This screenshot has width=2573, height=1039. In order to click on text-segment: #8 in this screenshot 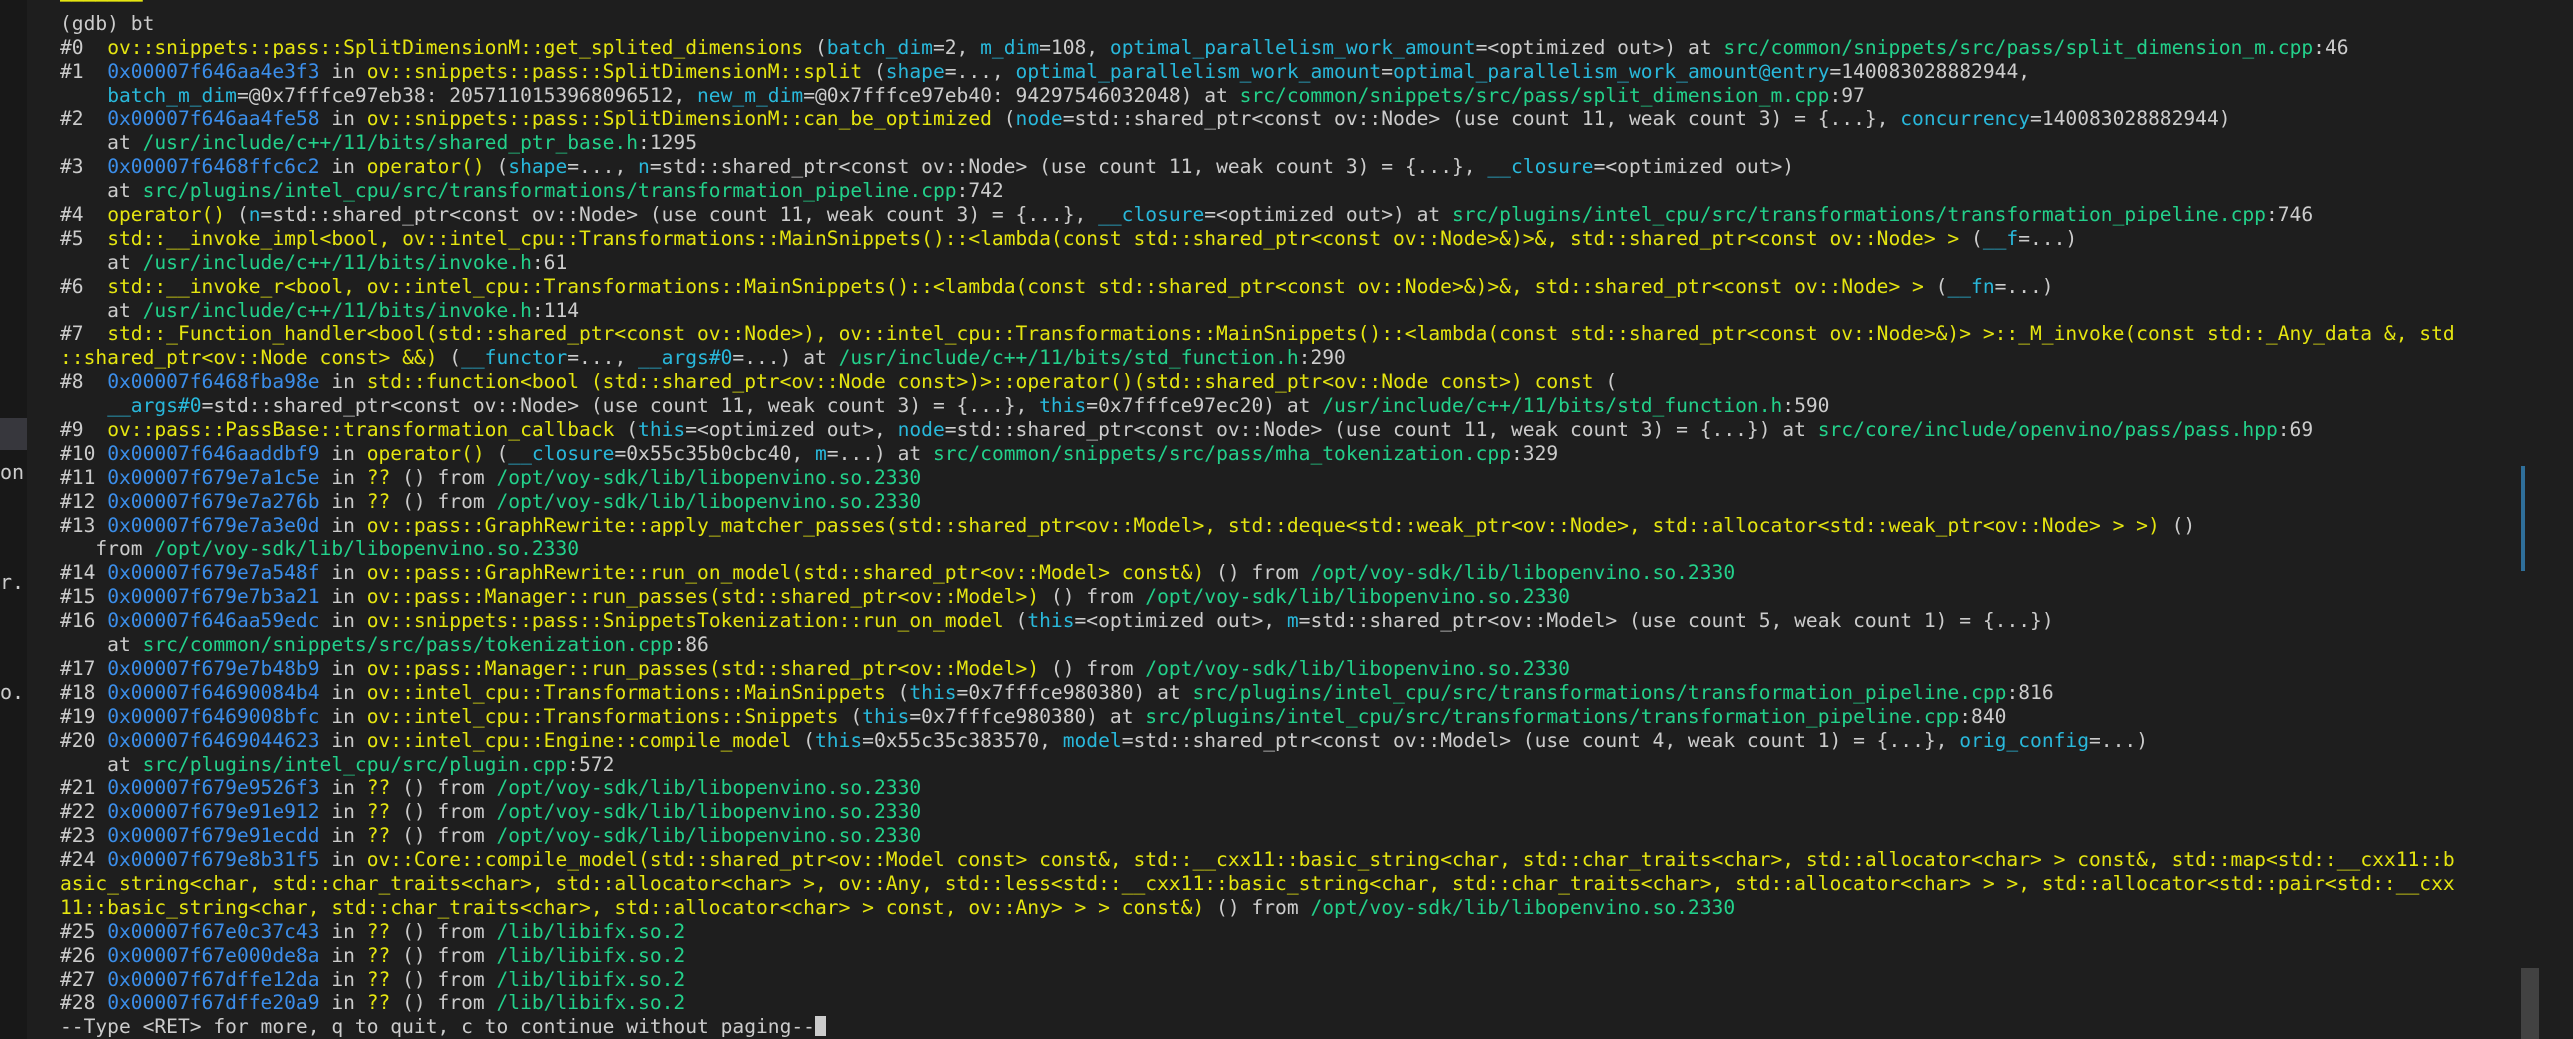, I will do `click(84, 382)`.